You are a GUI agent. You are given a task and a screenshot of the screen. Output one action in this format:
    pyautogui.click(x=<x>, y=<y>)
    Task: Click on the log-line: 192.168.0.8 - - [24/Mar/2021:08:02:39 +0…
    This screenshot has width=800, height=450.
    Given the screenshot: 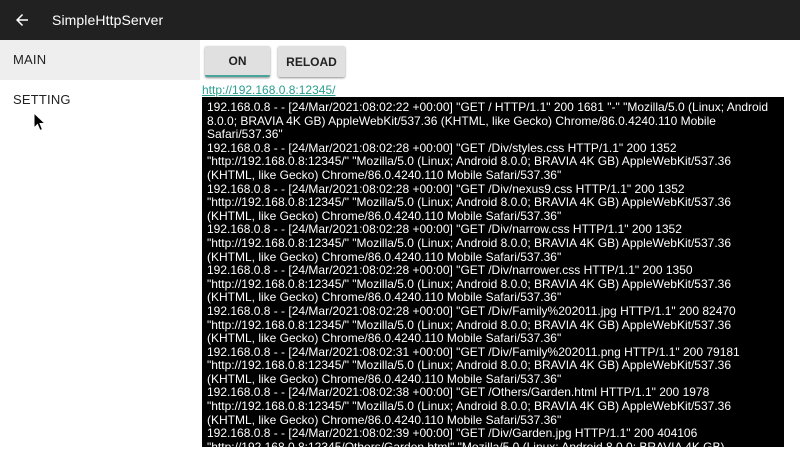 What is the action you would take?
    pyautogui.click(x=466, y=436)
    